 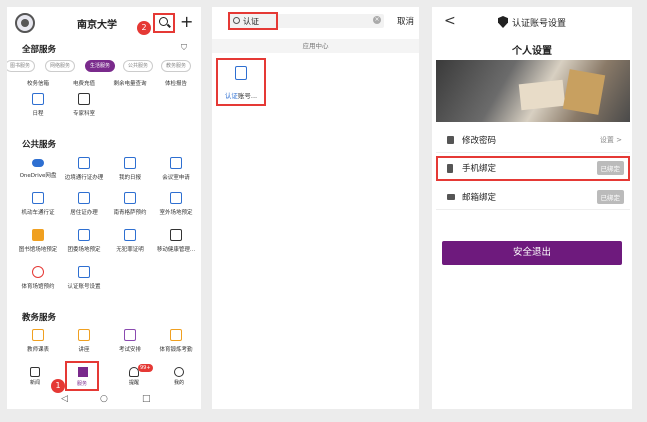 I want to click on search-input: 认证, so click(x=253, y=21).